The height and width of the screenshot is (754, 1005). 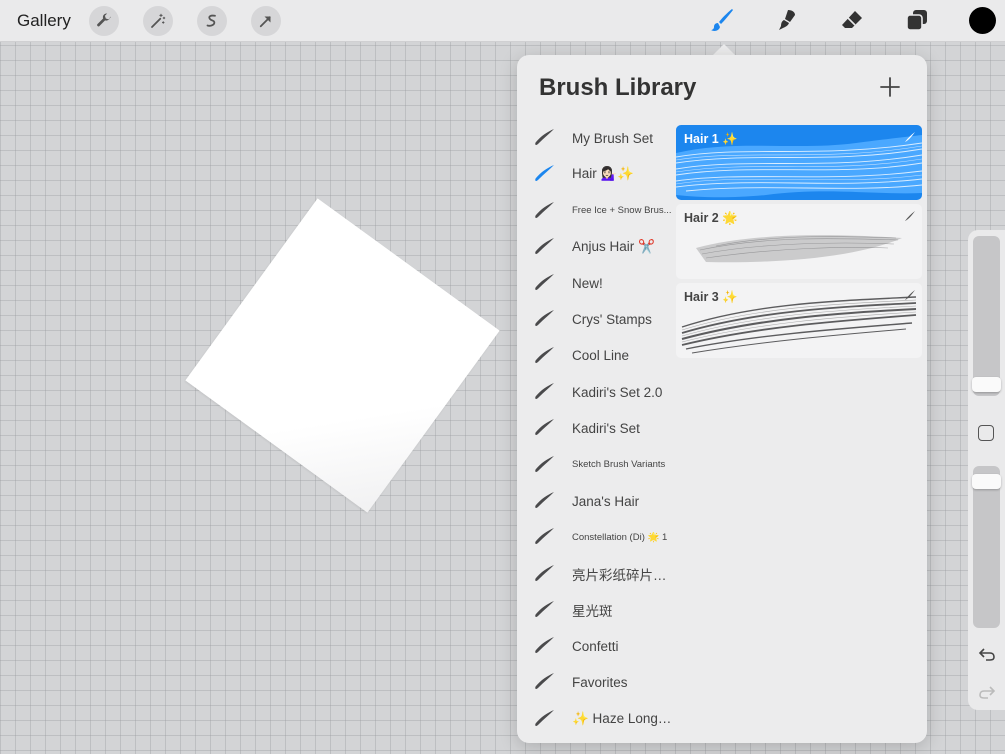 What do you see at coordinates (890, 87) in the screenshot?
I see `plus-icon` at bounding box center [890, 87].